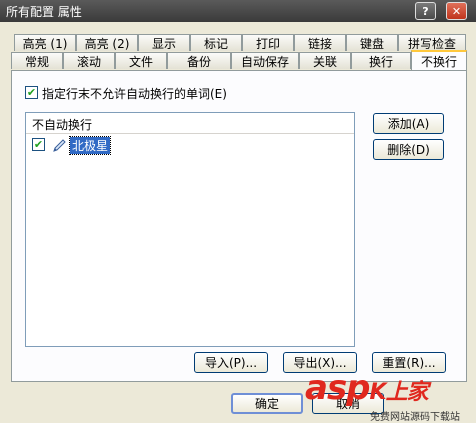 Image resolution: width=476 pixels, height=423 pixels. I want to click on close-button: ✕, so click(456, 11).